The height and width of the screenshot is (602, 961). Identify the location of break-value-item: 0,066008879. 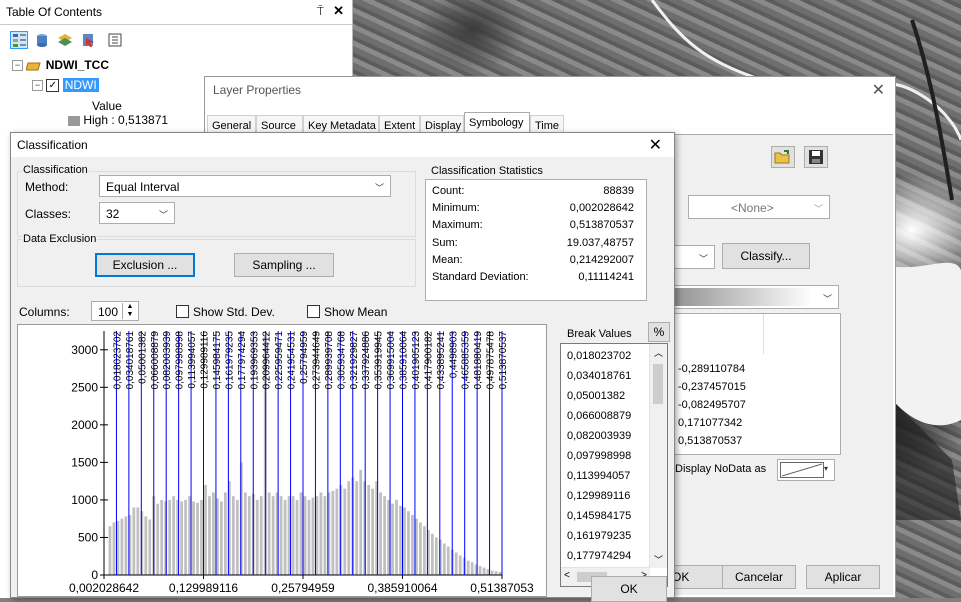
(599, 416).